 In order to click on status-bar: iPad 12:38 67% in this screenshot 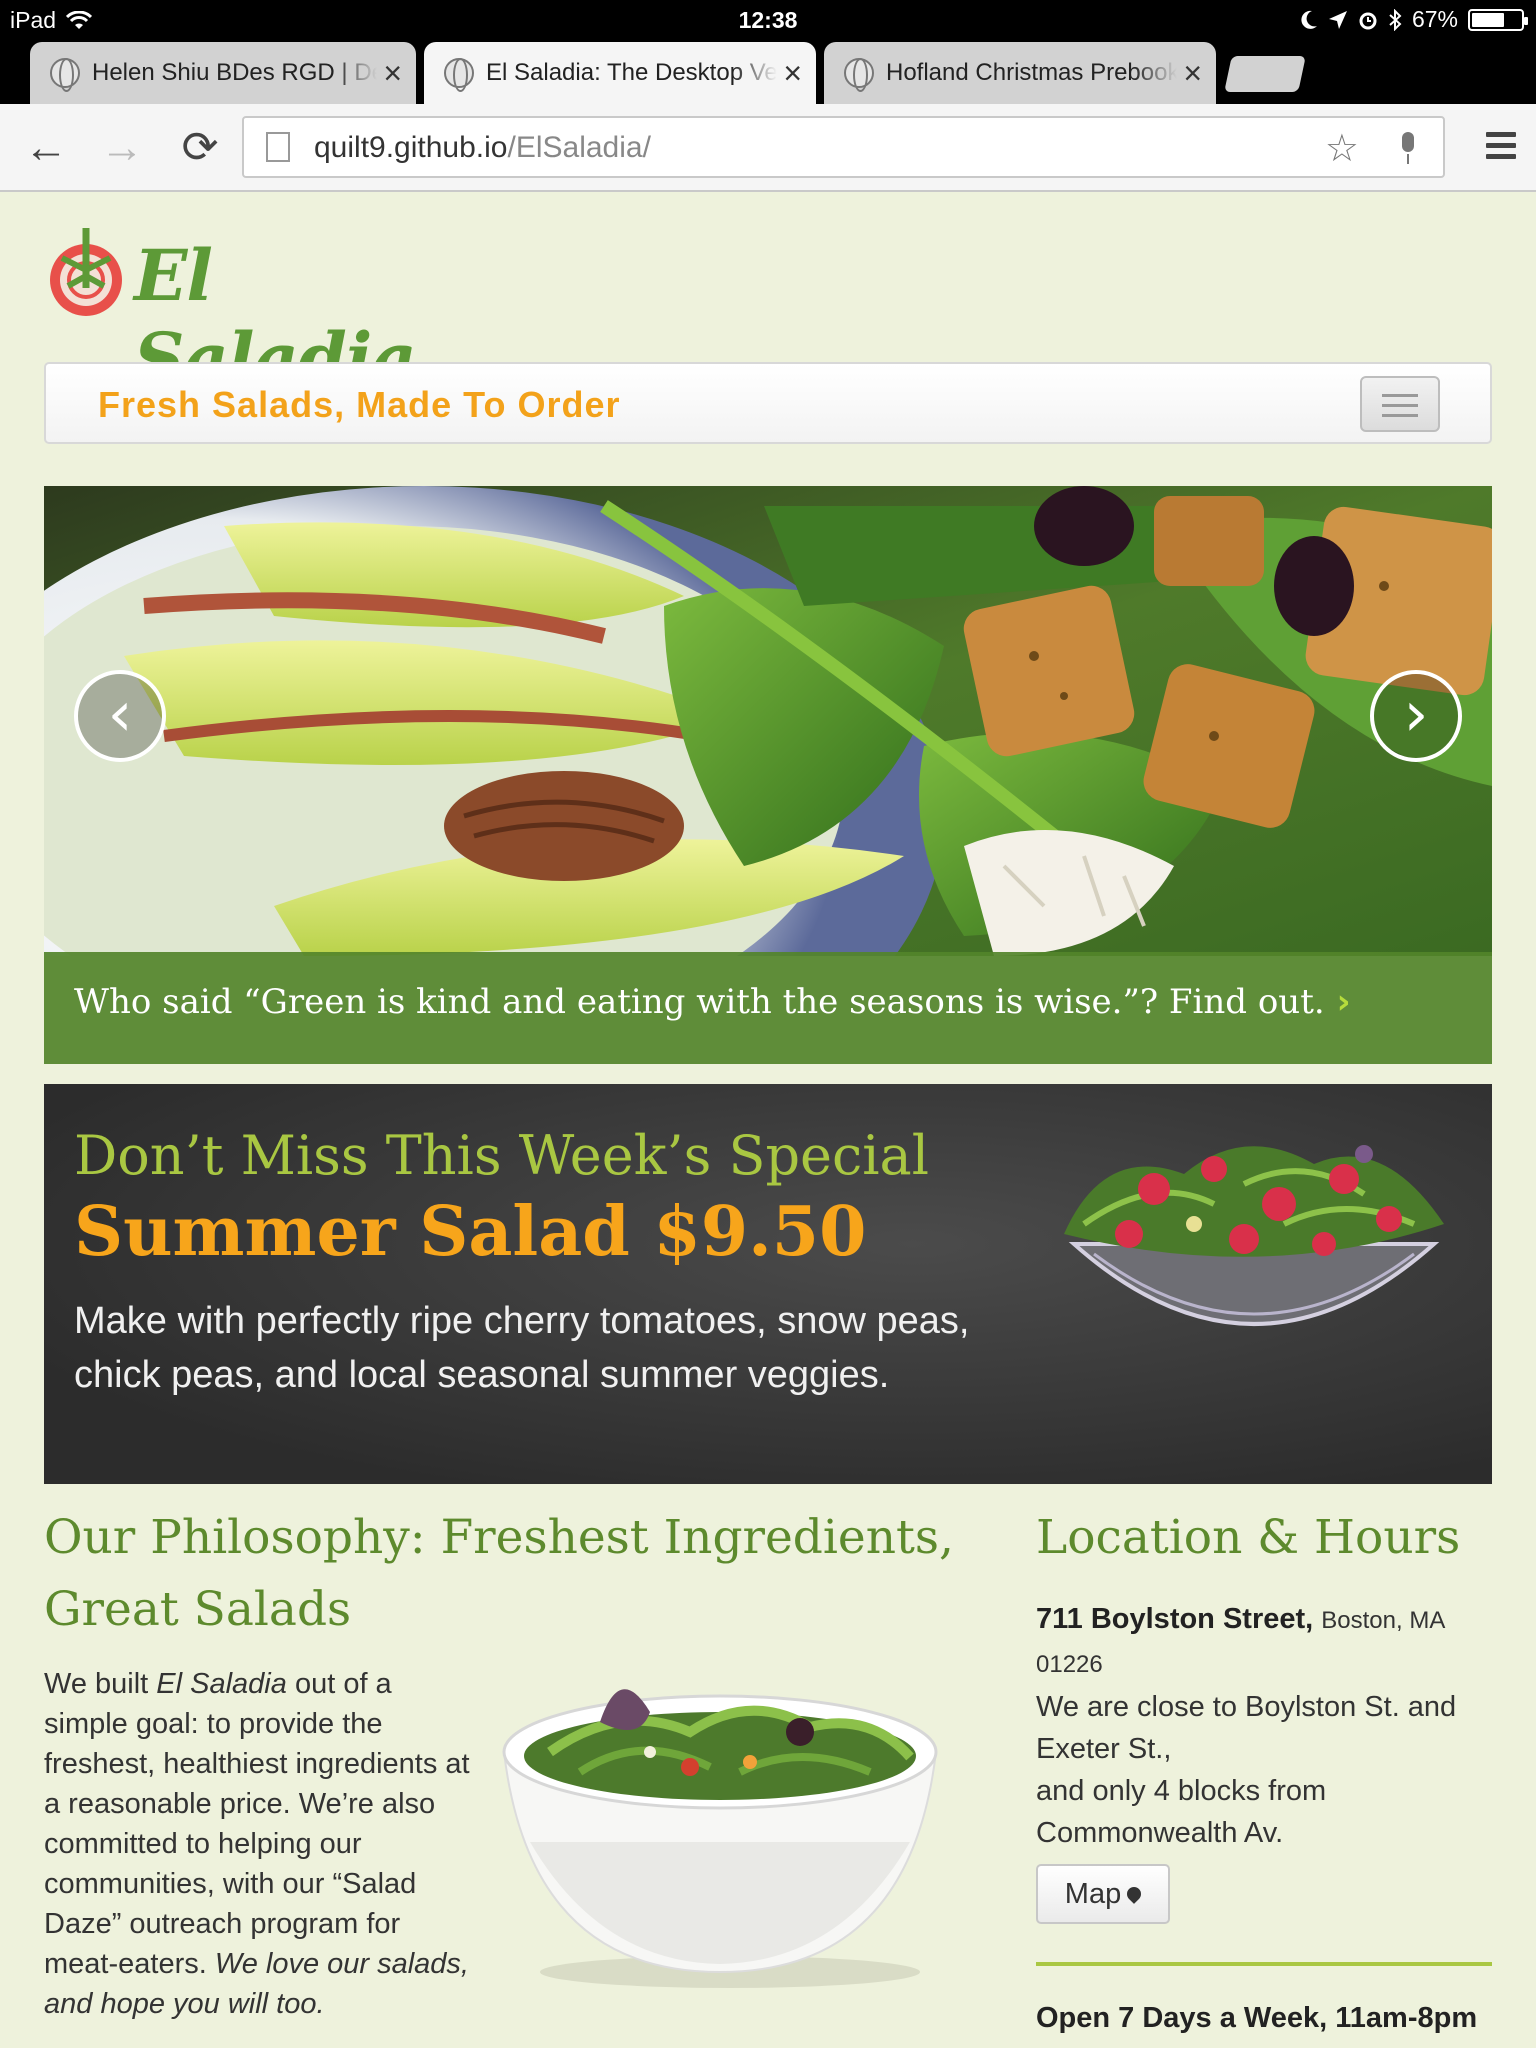, I will do `click(768, 20)`.